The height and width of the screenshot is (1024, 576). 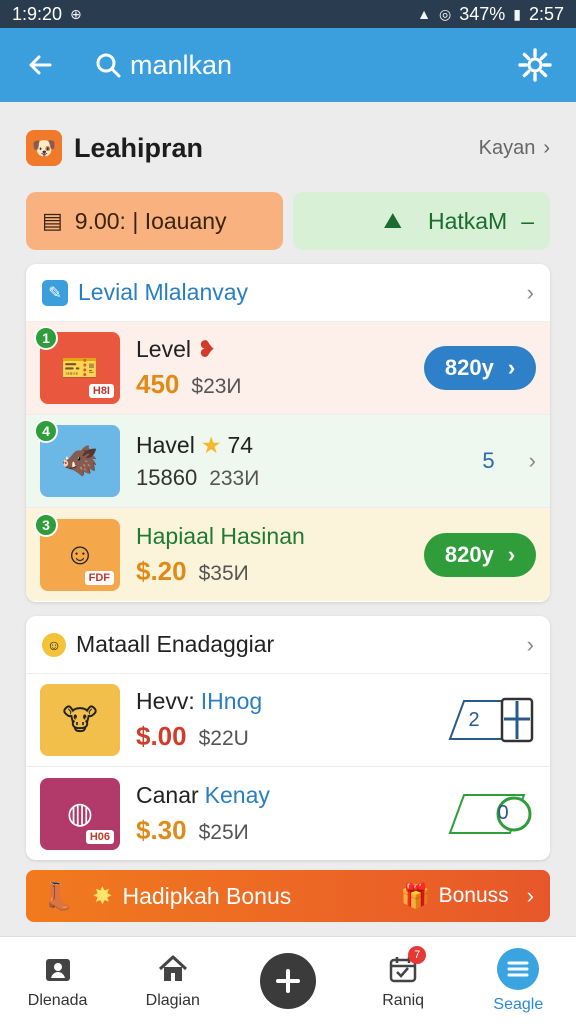 What do you see at coordinates (161, 736) in the screenshot?
I see `item-price: $.00` at bounding box center [161, 736].